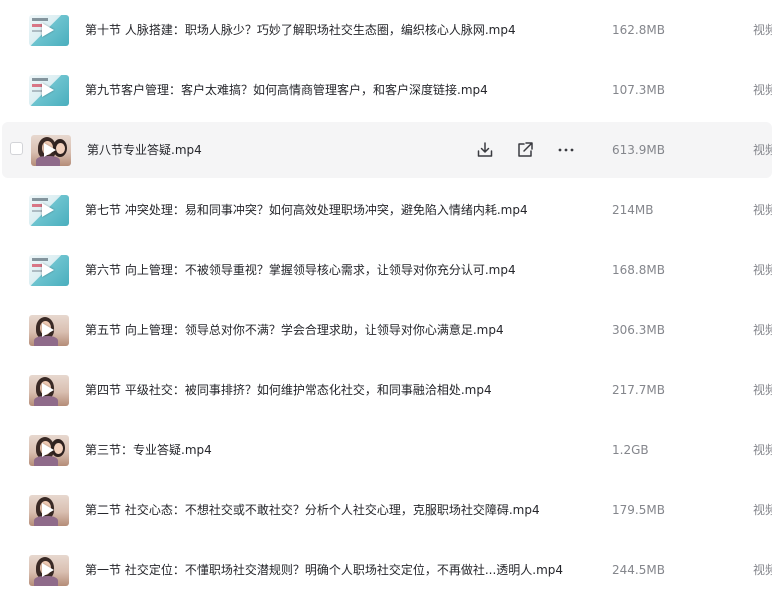 Image resolution: width=772 pixels, height=598 pixels. Describe the element at coordinates (300, 270) in the screenshot. I see `file-name: 第六节 向上管理：不被领导重视？掌握领导核心需求，让领导对你充分认可.mp4` at that location.